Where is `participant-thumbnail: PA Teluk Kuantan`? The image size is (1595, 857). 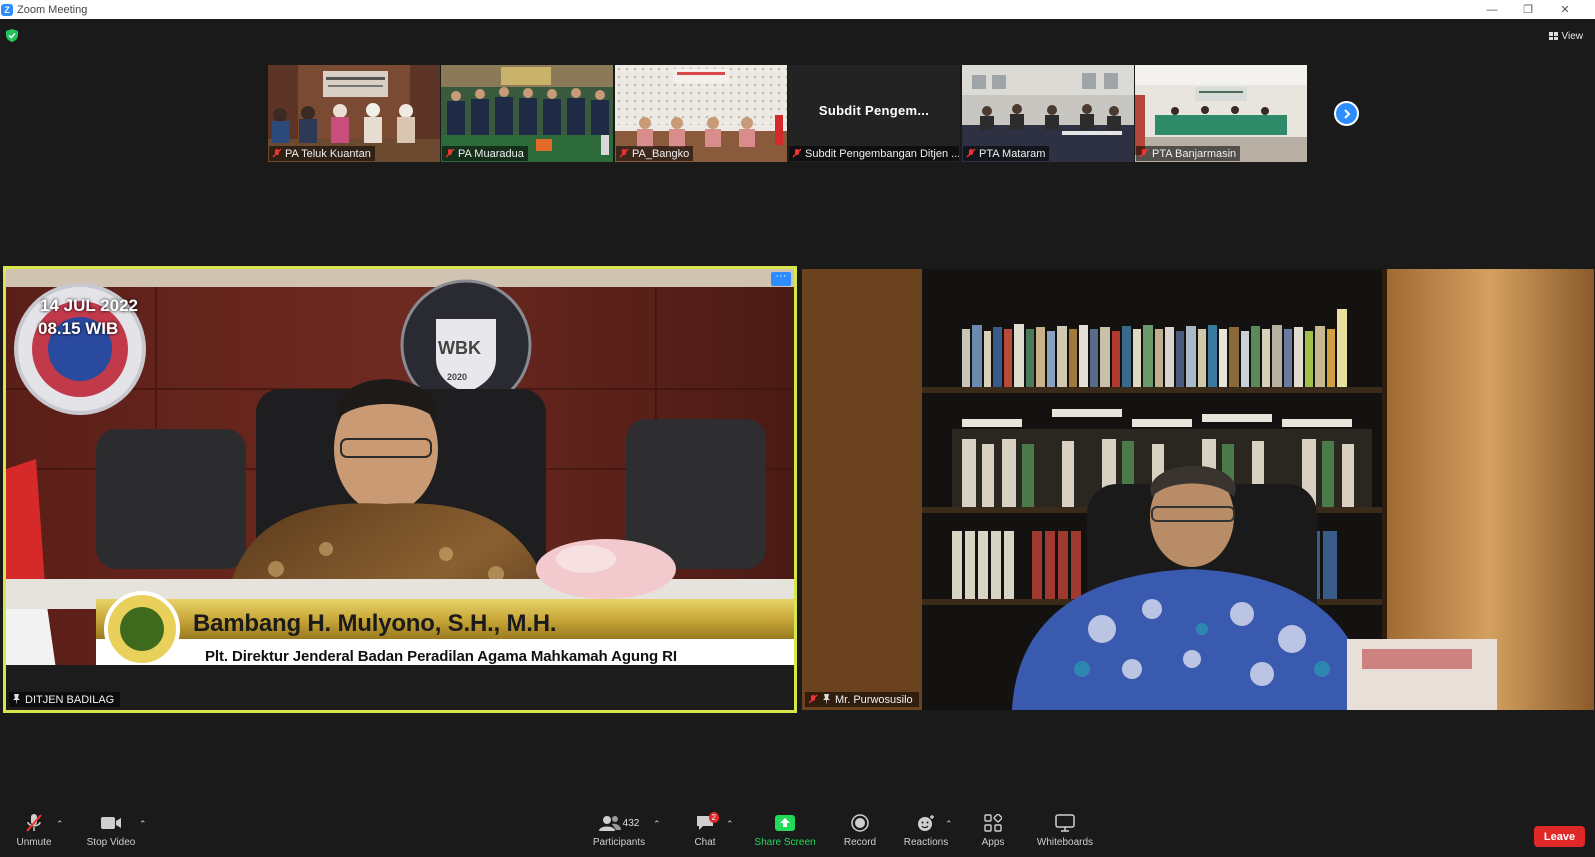
participant-thumbnail: PA Teluk Kuantan is located at coordinates (354, 113).